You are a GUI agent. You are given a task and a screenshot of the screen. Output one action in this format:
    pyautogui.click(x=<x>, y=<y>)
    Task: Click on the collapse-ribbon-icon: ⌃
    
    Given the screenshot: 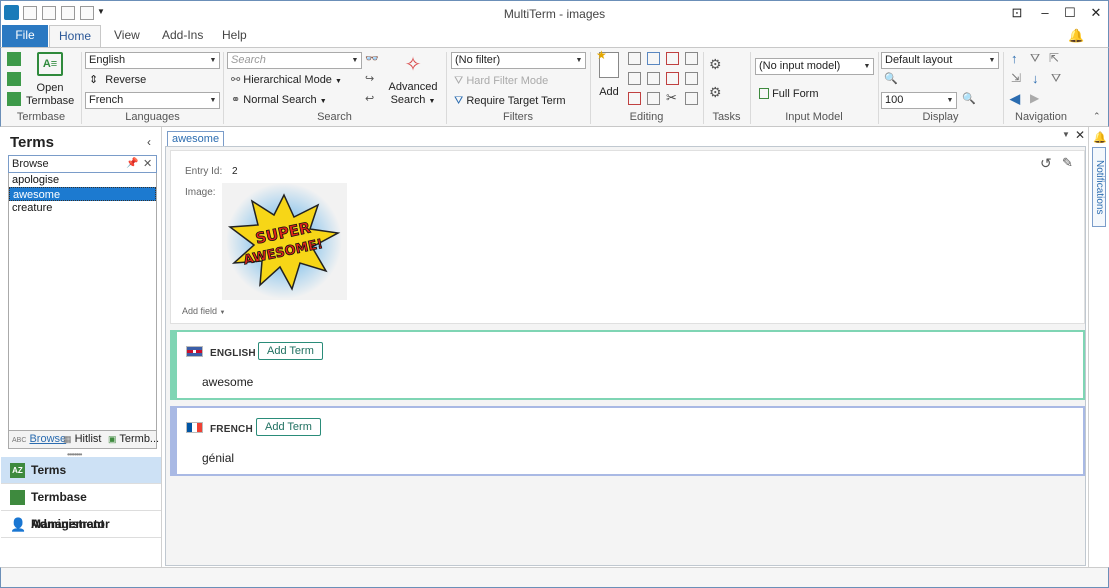 What is the action you would take?
    pyautogui.click(x=1097, y=116)
    